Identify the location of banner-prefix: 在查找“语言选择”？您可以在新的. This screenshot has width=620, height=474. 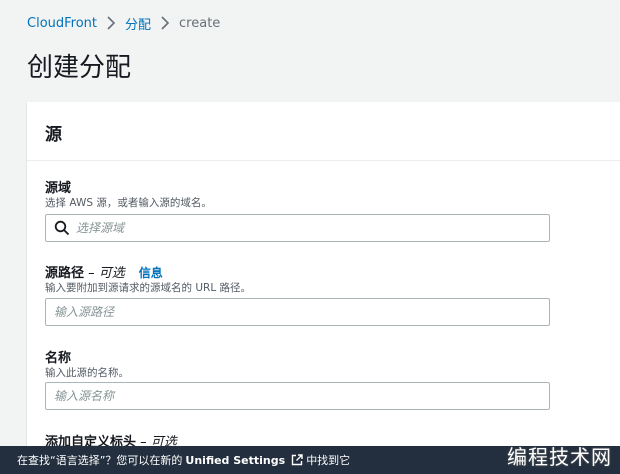
(100, 460).